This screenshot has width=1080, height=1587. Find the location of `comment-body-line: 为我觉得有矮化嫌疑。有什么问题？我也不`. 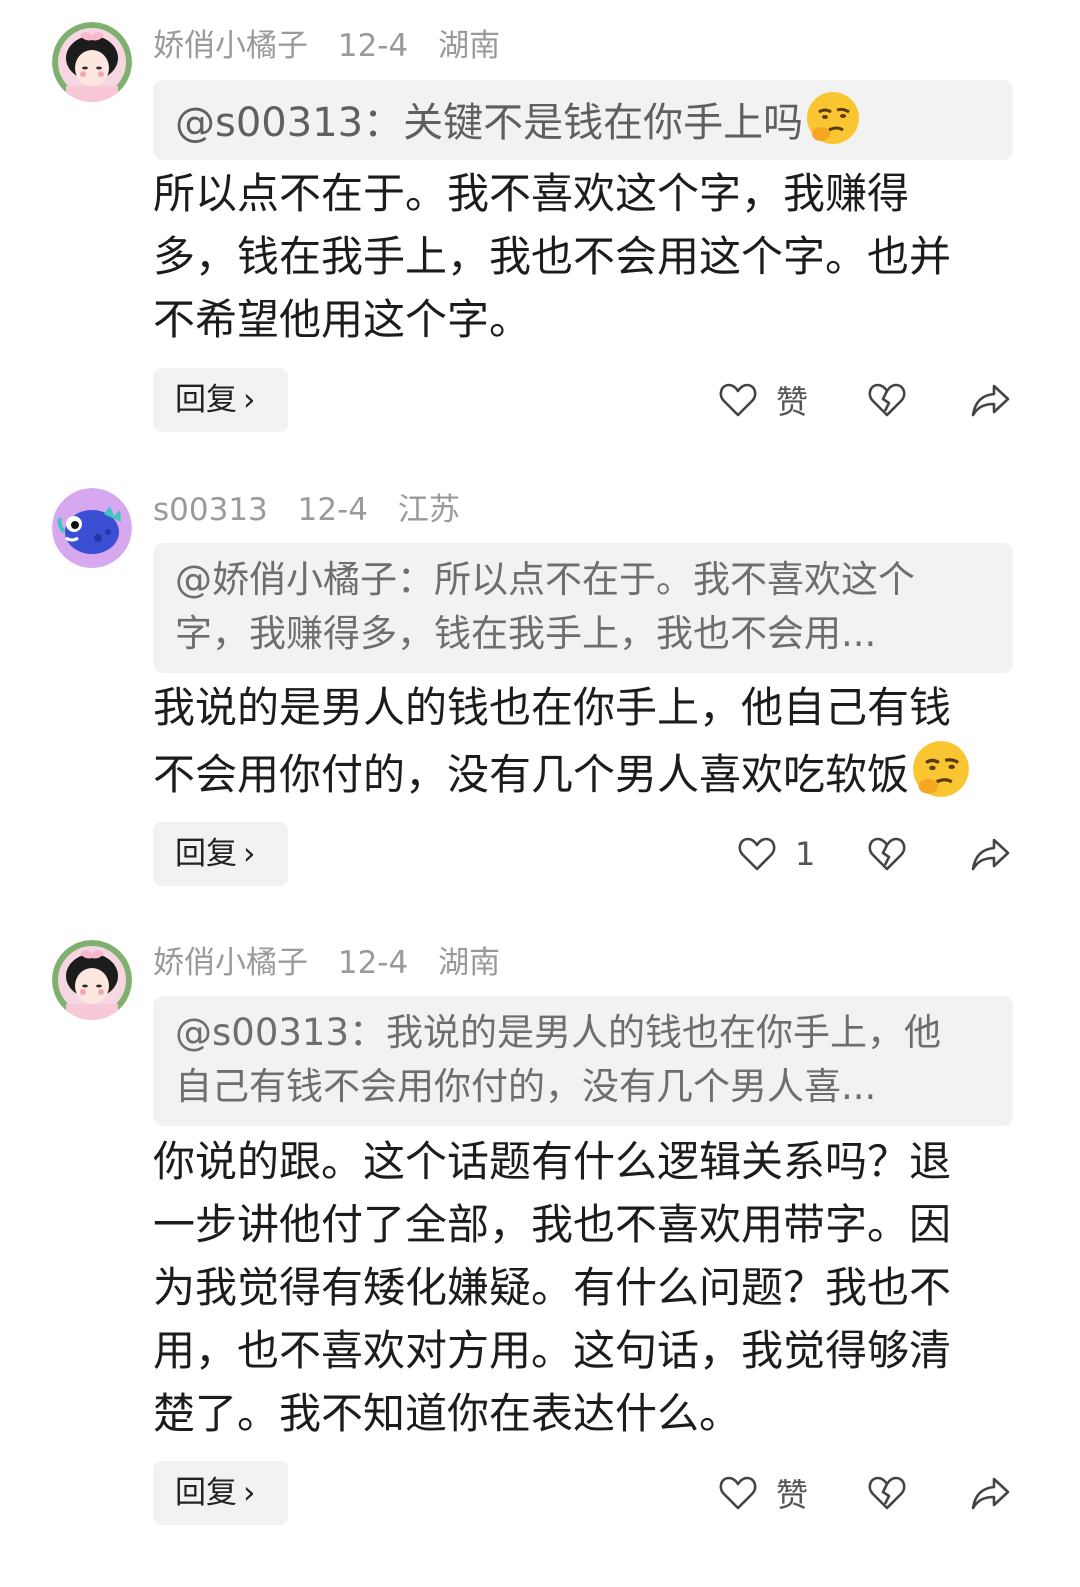

comment-body-line: 为我觉得有矮化嫌疑。有什么问题？我也不 is located at coordinates (552, 1287).